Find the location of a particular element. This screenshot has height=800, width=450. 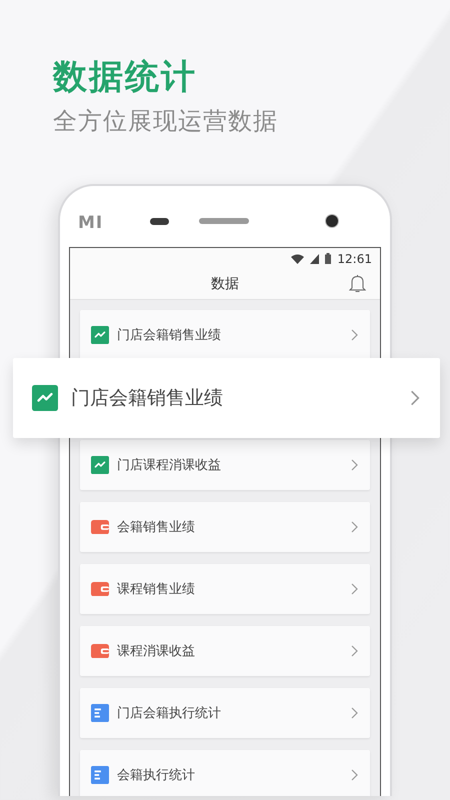

list-item: 会籍执行统计 is located at coordinates (225, 773).